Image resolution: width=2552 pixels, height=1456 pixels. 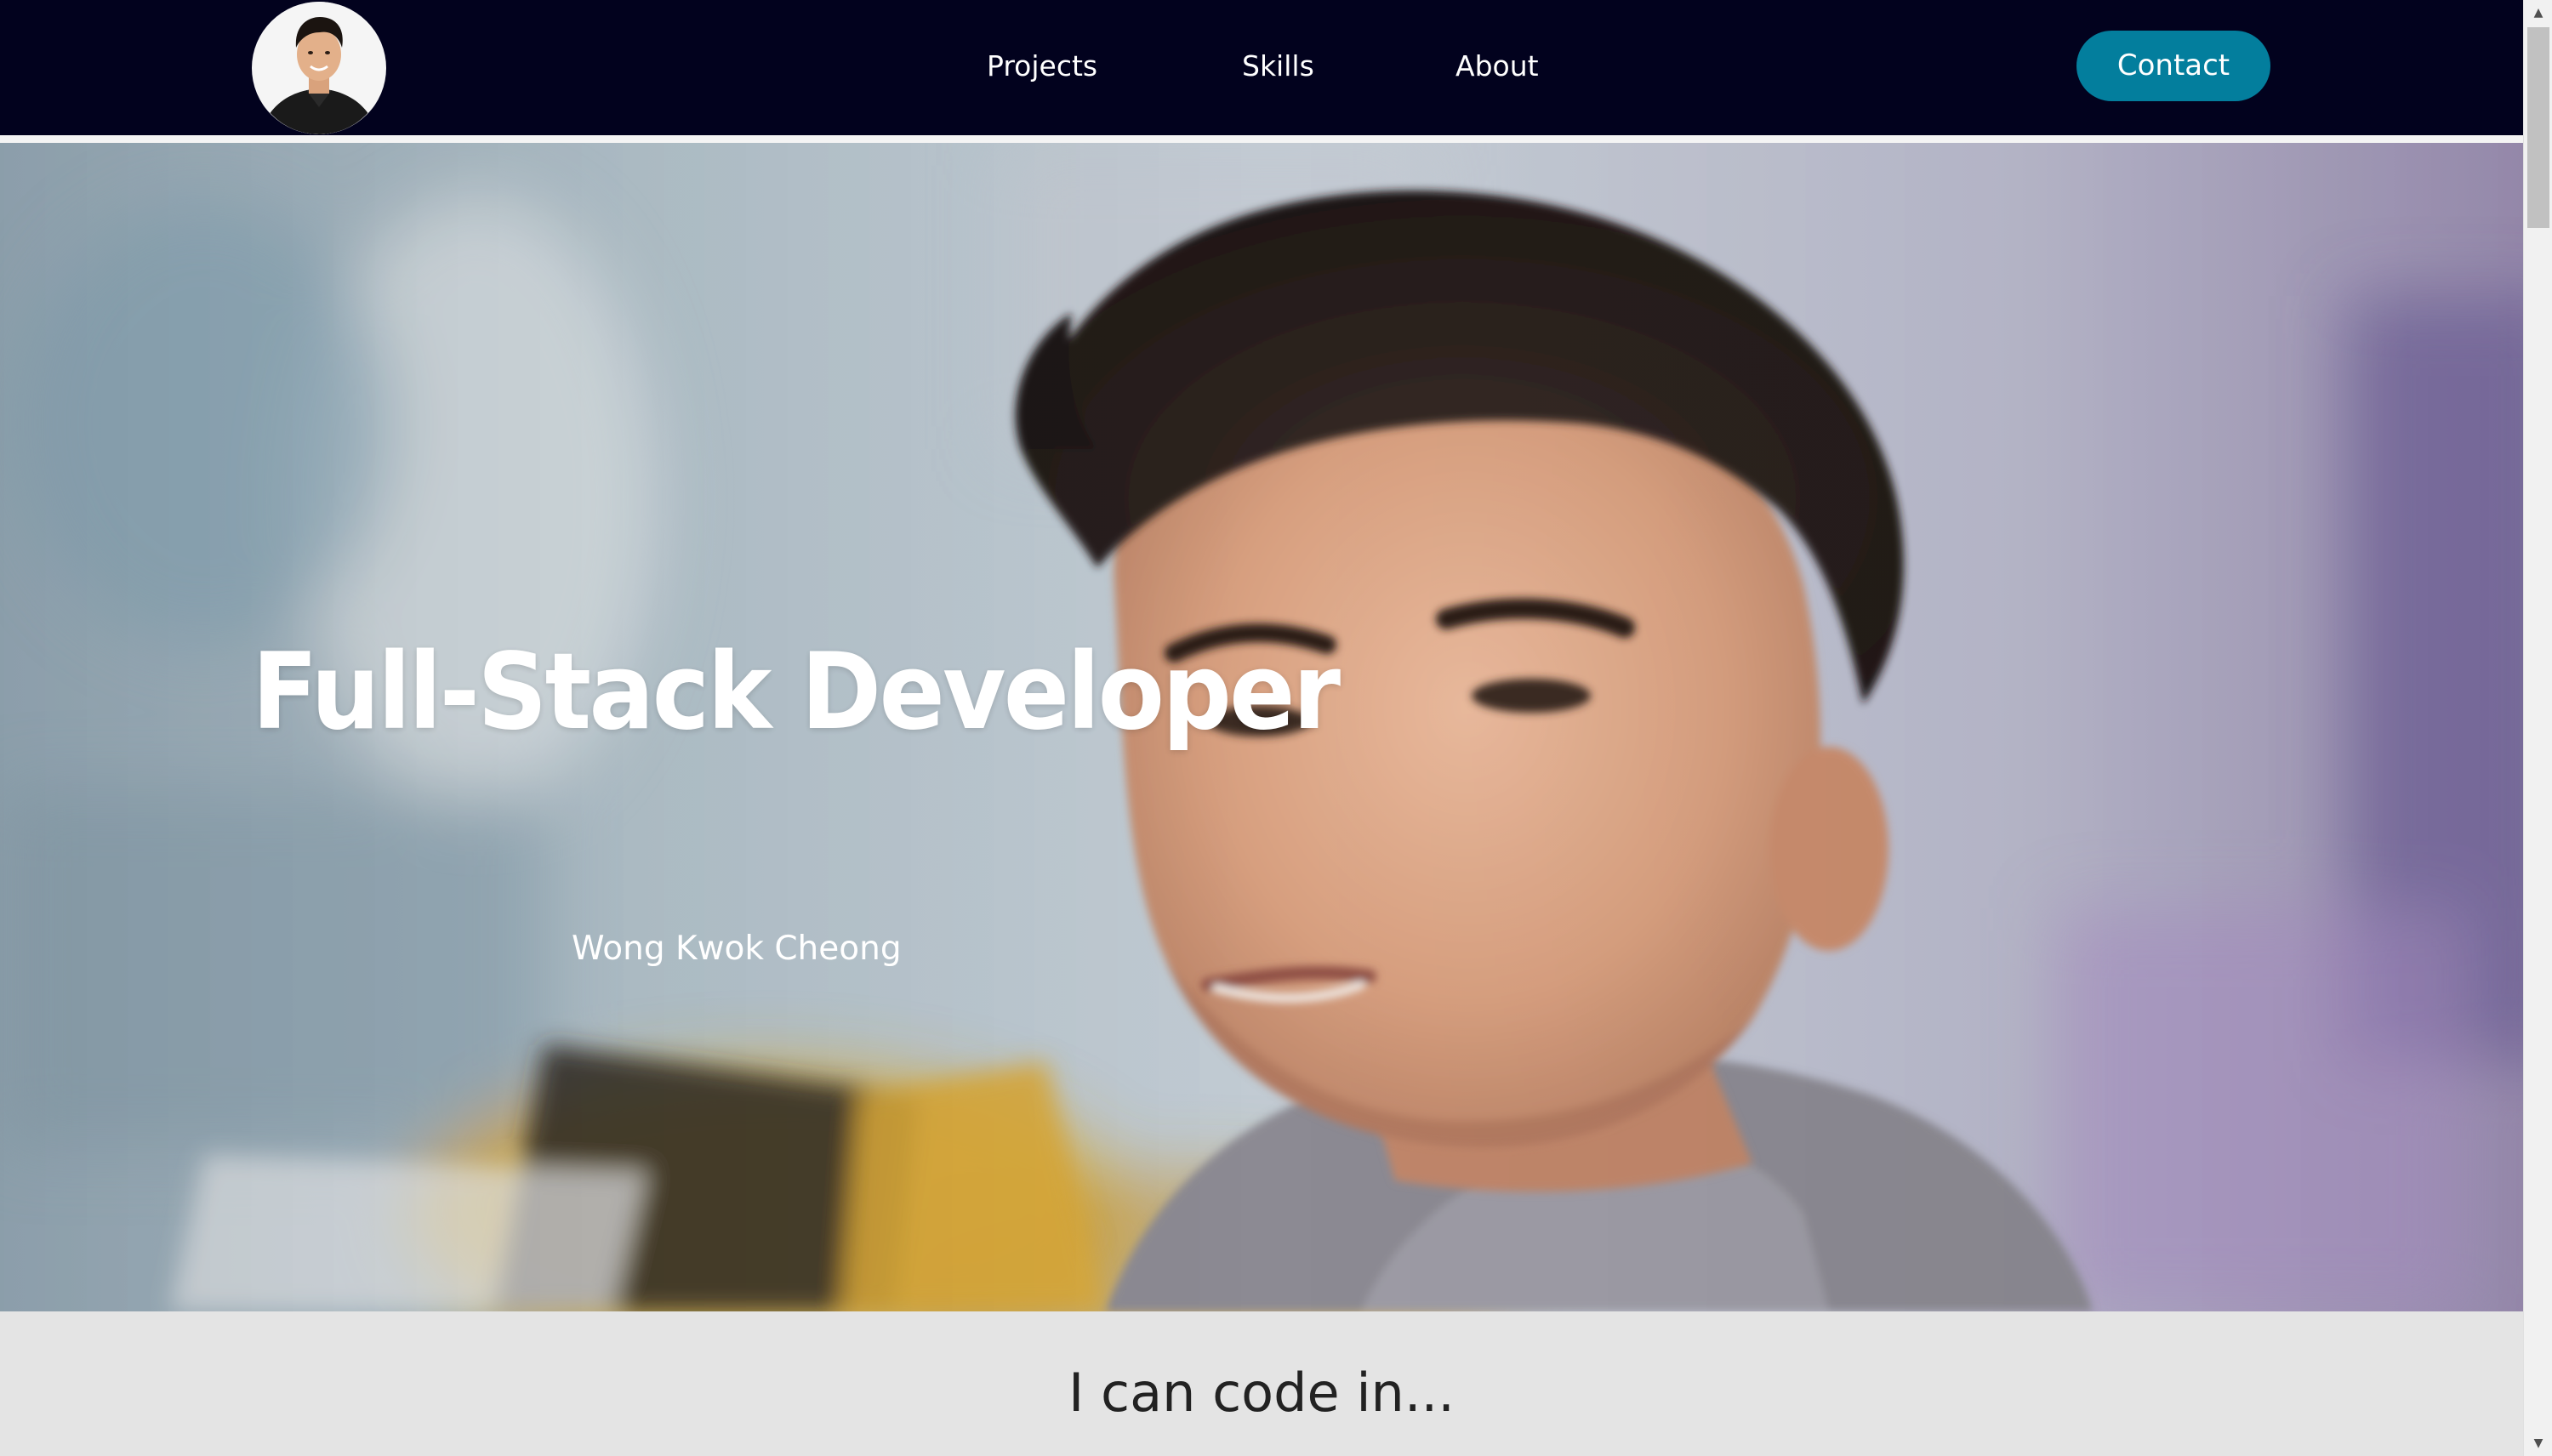 I want to click on navbar: Projects Skills About Contact, so click(x=1261, y=67).